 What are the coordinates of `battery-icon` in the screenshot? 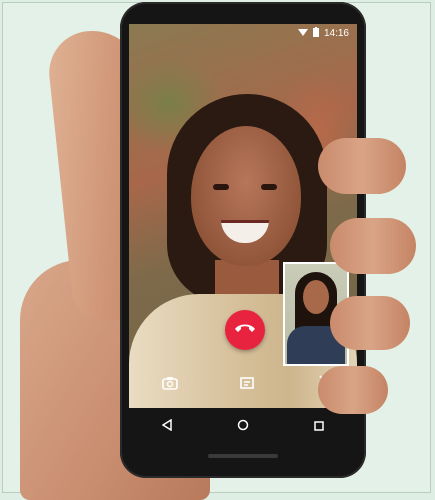 It's located at (315, 33).